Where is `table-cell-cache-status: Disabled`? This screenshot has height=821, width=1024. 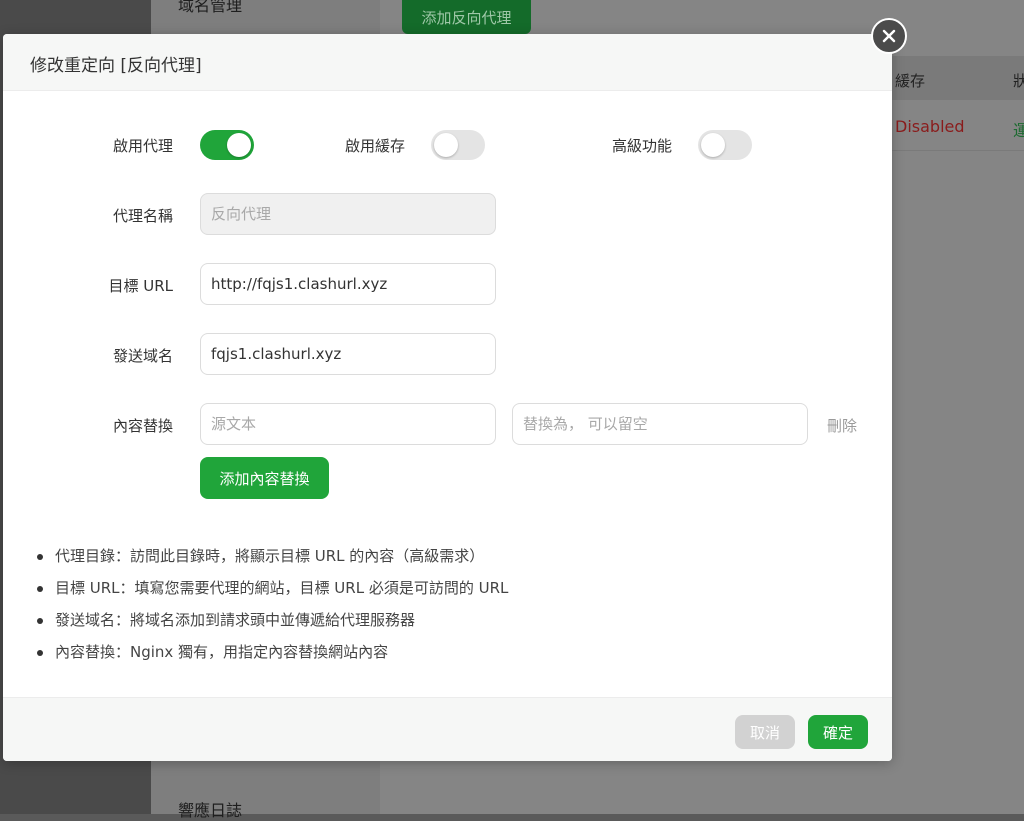
table-cell-cache-status: Disabled is located at coordinates (930, 126).